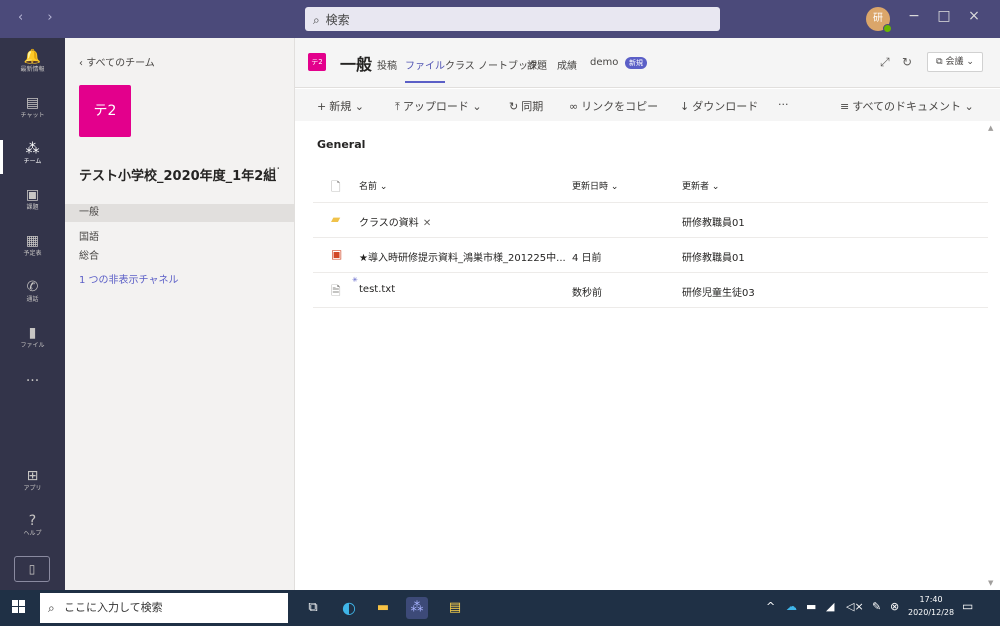 This screenshot has height=626, width=1000. What do you see at coordinates (876, 606) in the screenshot?
I see `pen-icon: ✎` at bounding box center [876, 606].